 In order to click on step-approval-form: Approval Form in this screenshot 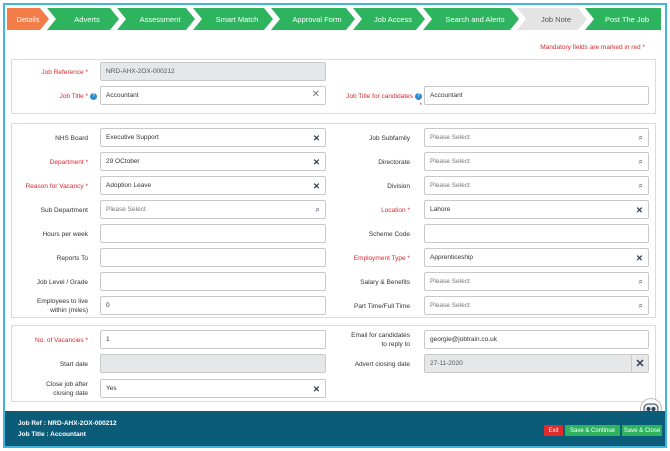, I will do `click(313, 19)`.